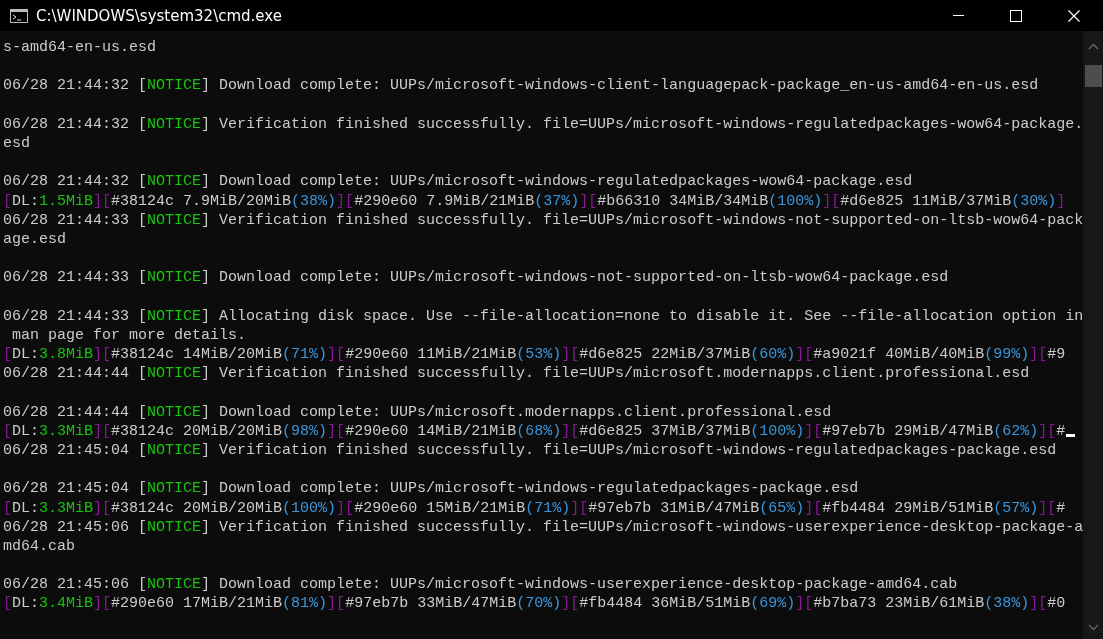  What do you see at coordinates (543, 220) in the screenshot?
I see `terminal-line: 06/28 21:44:33 [NOTICE] Verification finished successfully. file=UUPs/microsoft-windows-not-supported-on-ltsb-wow64-pack` at bounding box center [543, 220].